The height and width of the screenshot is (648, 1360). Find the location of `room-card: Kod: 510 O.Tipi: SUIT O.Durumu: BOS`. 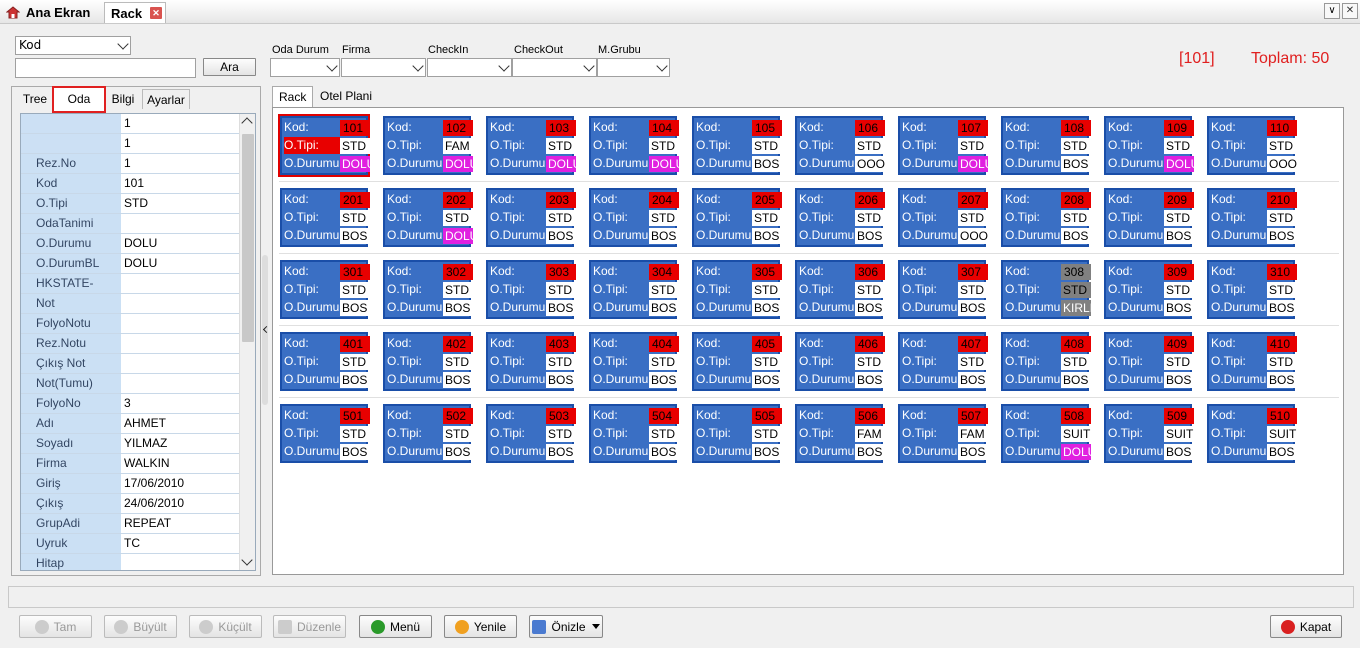

room-card: Kod: 510 O.Tipi: SUIT O.Durumu: BOS is located at coordinates (1252, 433).